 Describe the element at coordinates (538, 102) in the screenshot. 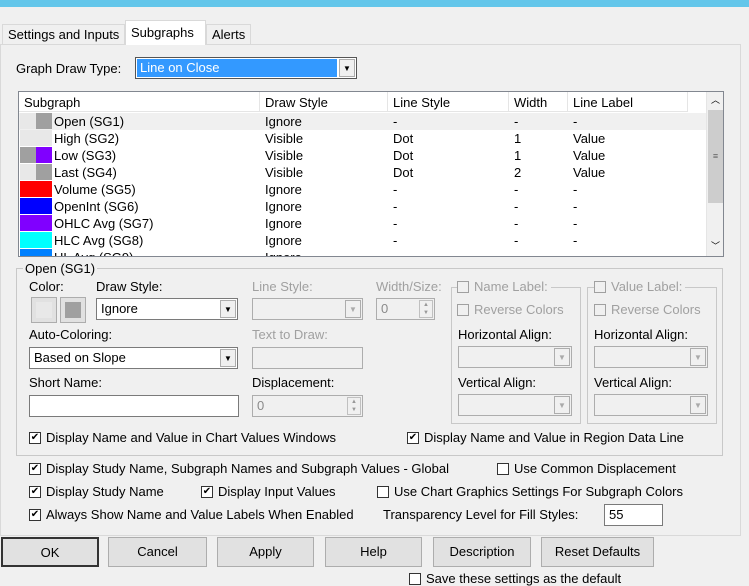

I see `col-header-width: Width` at that location.